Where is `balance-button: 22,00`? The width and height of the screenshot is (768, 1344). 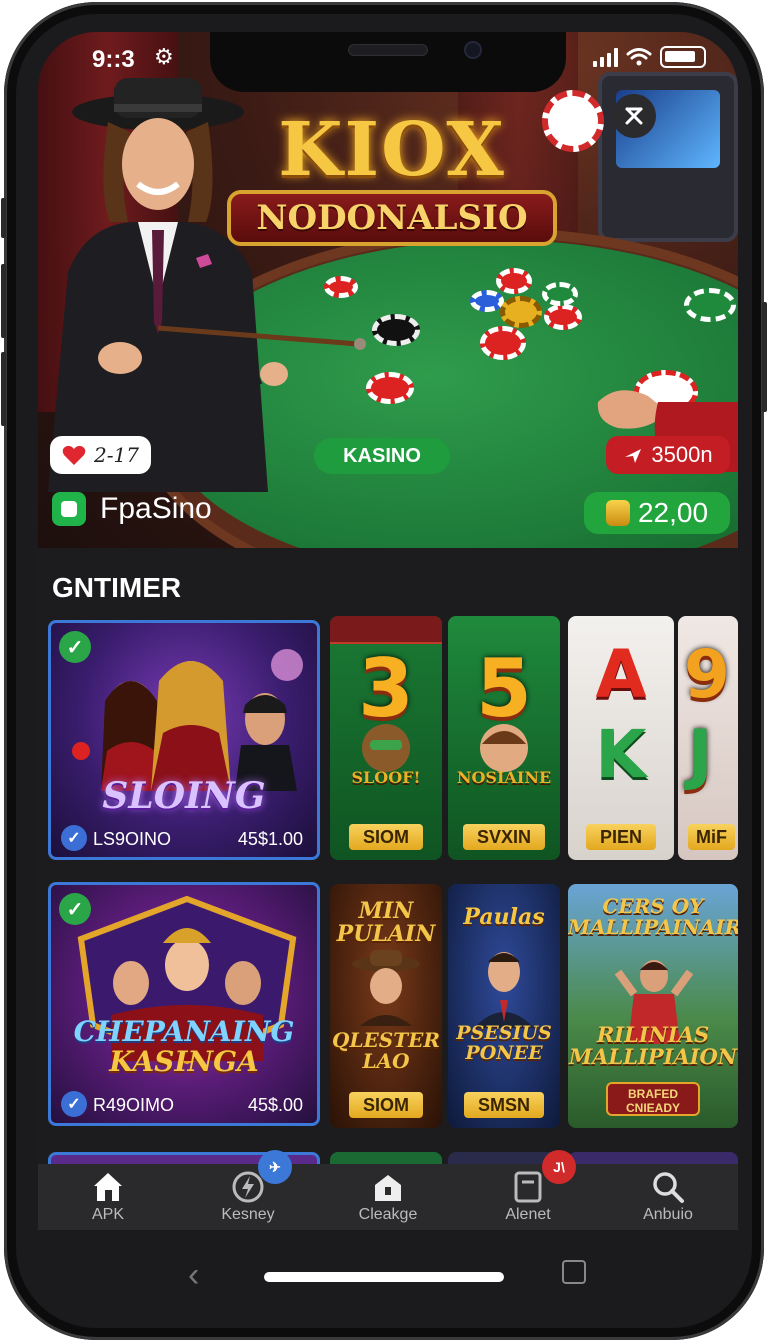 balance-button: 22,00 is located at coordinates (657, 513).